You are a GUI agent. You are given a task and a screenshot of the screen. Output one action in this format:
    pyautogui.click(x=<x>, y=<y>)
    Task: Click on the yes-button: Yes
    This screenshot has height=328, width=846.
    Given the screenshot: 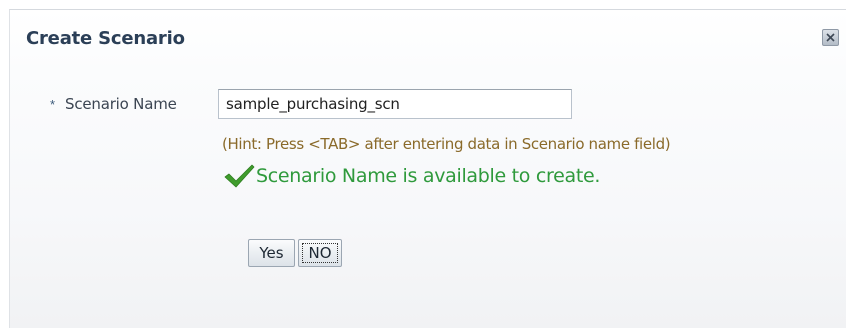 What is the action you would take?
    pyautogui.click(x=271, y=253)
    